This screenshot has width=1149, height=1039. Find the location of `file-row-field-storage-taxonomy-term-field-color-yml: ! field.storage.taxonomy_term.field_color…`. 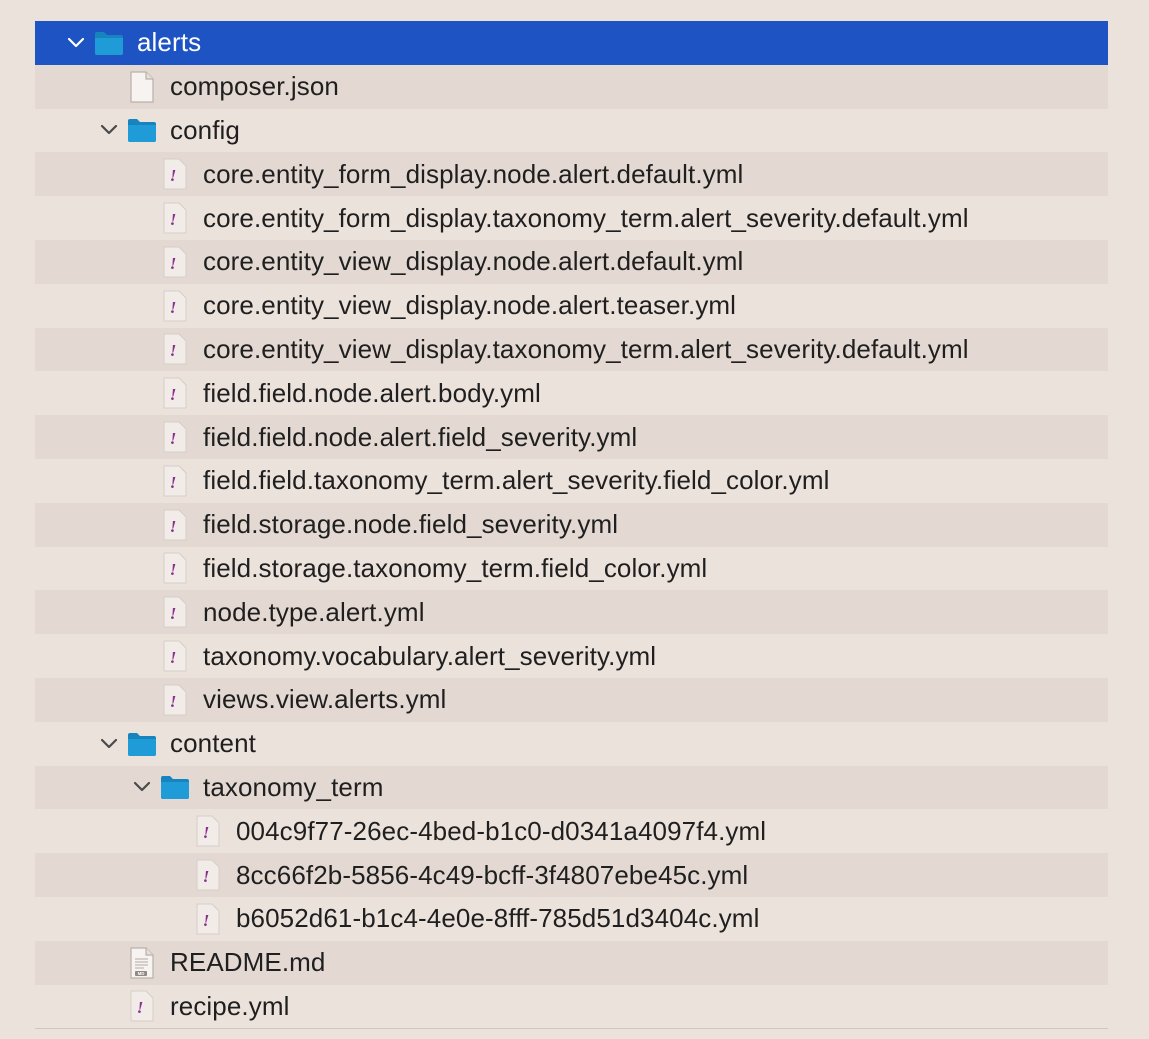

file-row-field-storage-taxonomy-term-field-color-yml: ! field.storage.taxonomy_term.field_color… is located at coordinates (571, 569).